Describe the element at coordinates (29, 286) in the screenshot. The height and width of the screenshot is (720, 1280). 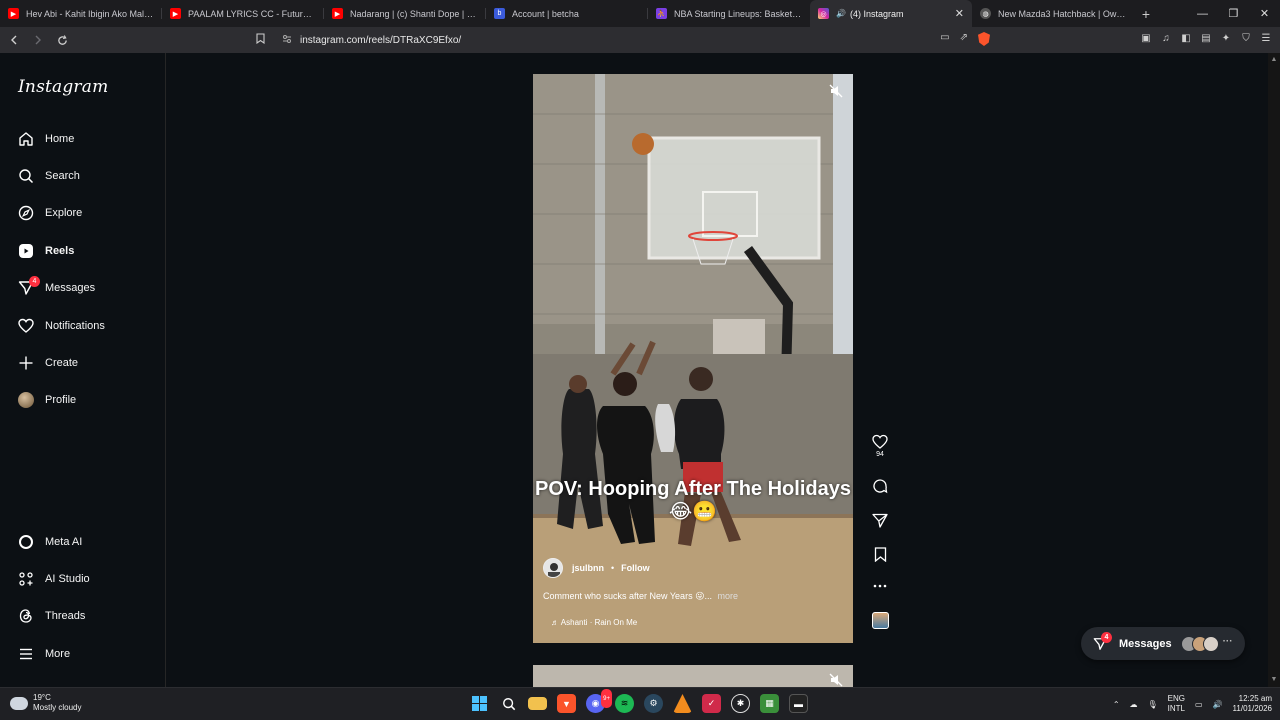
I see `messenger-icon: 4` at that location.